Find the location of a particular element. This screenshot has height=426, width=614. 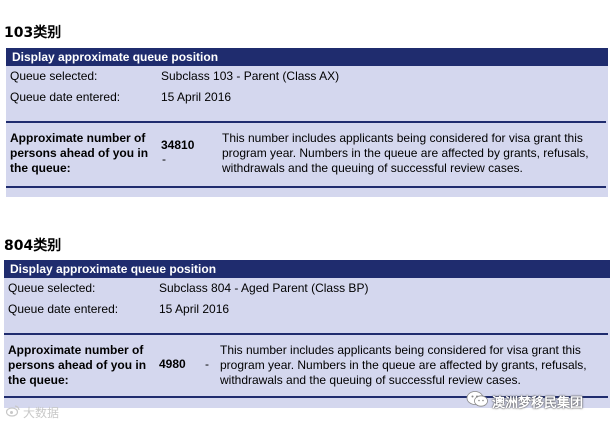

persons-ahead-value: 4980 is located at coordinates (172, 364).